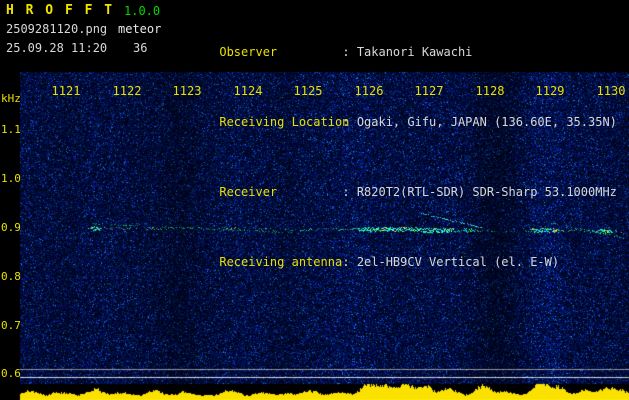  What do you see at coordinates (57, 29) in the screenshot?
I see `capture-filename: 2509281120.png` at bounding box center [57, 29].